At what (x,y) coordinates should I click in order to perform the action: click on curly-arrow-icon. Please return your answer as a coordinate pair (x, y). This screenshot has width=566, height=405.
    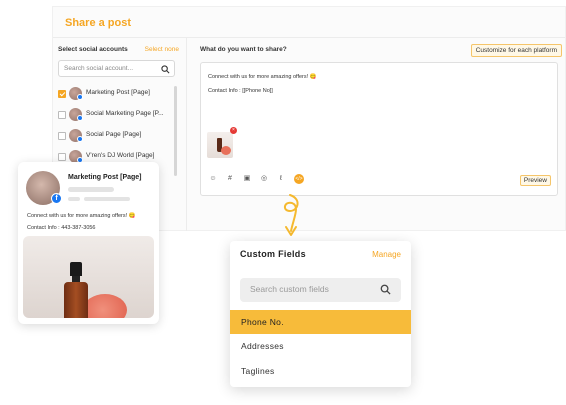
    Looking at the image, I should click on (291, 215).